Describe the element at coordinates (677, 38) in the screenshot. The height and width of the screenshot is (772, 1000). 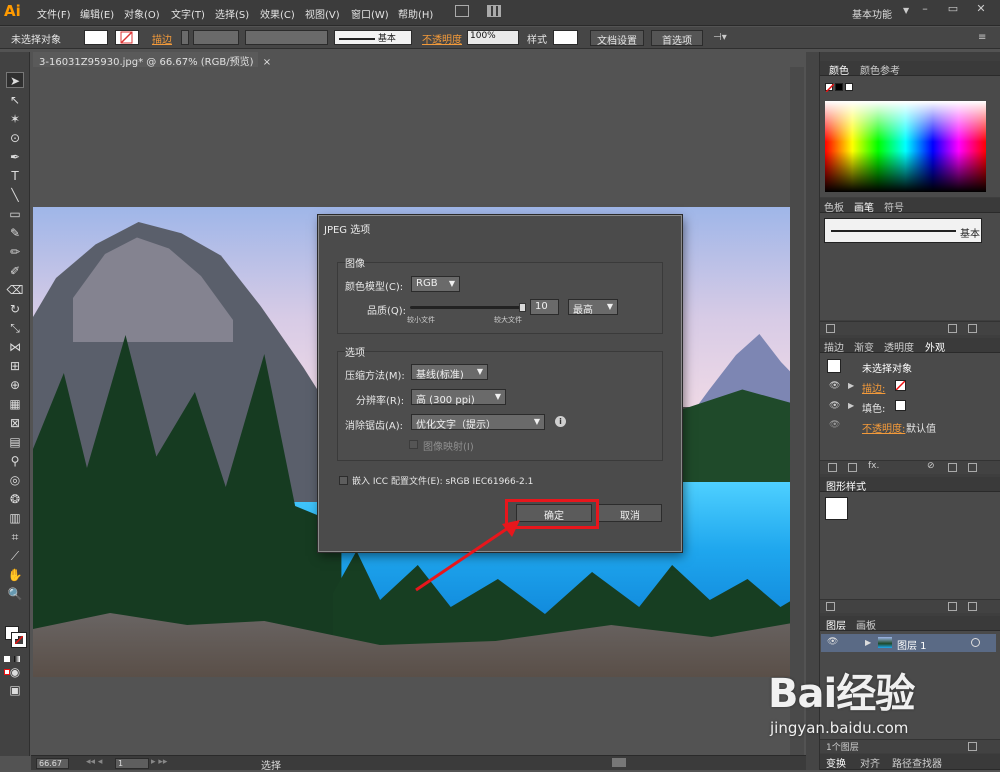
I see `preferences-button: 首选项` at that location.